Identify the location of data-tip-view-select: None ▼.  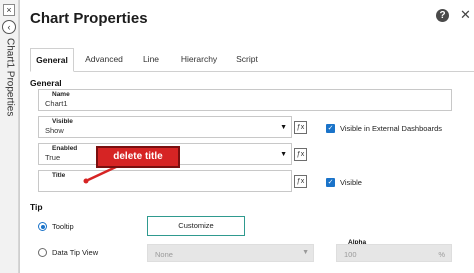
(230, 253).